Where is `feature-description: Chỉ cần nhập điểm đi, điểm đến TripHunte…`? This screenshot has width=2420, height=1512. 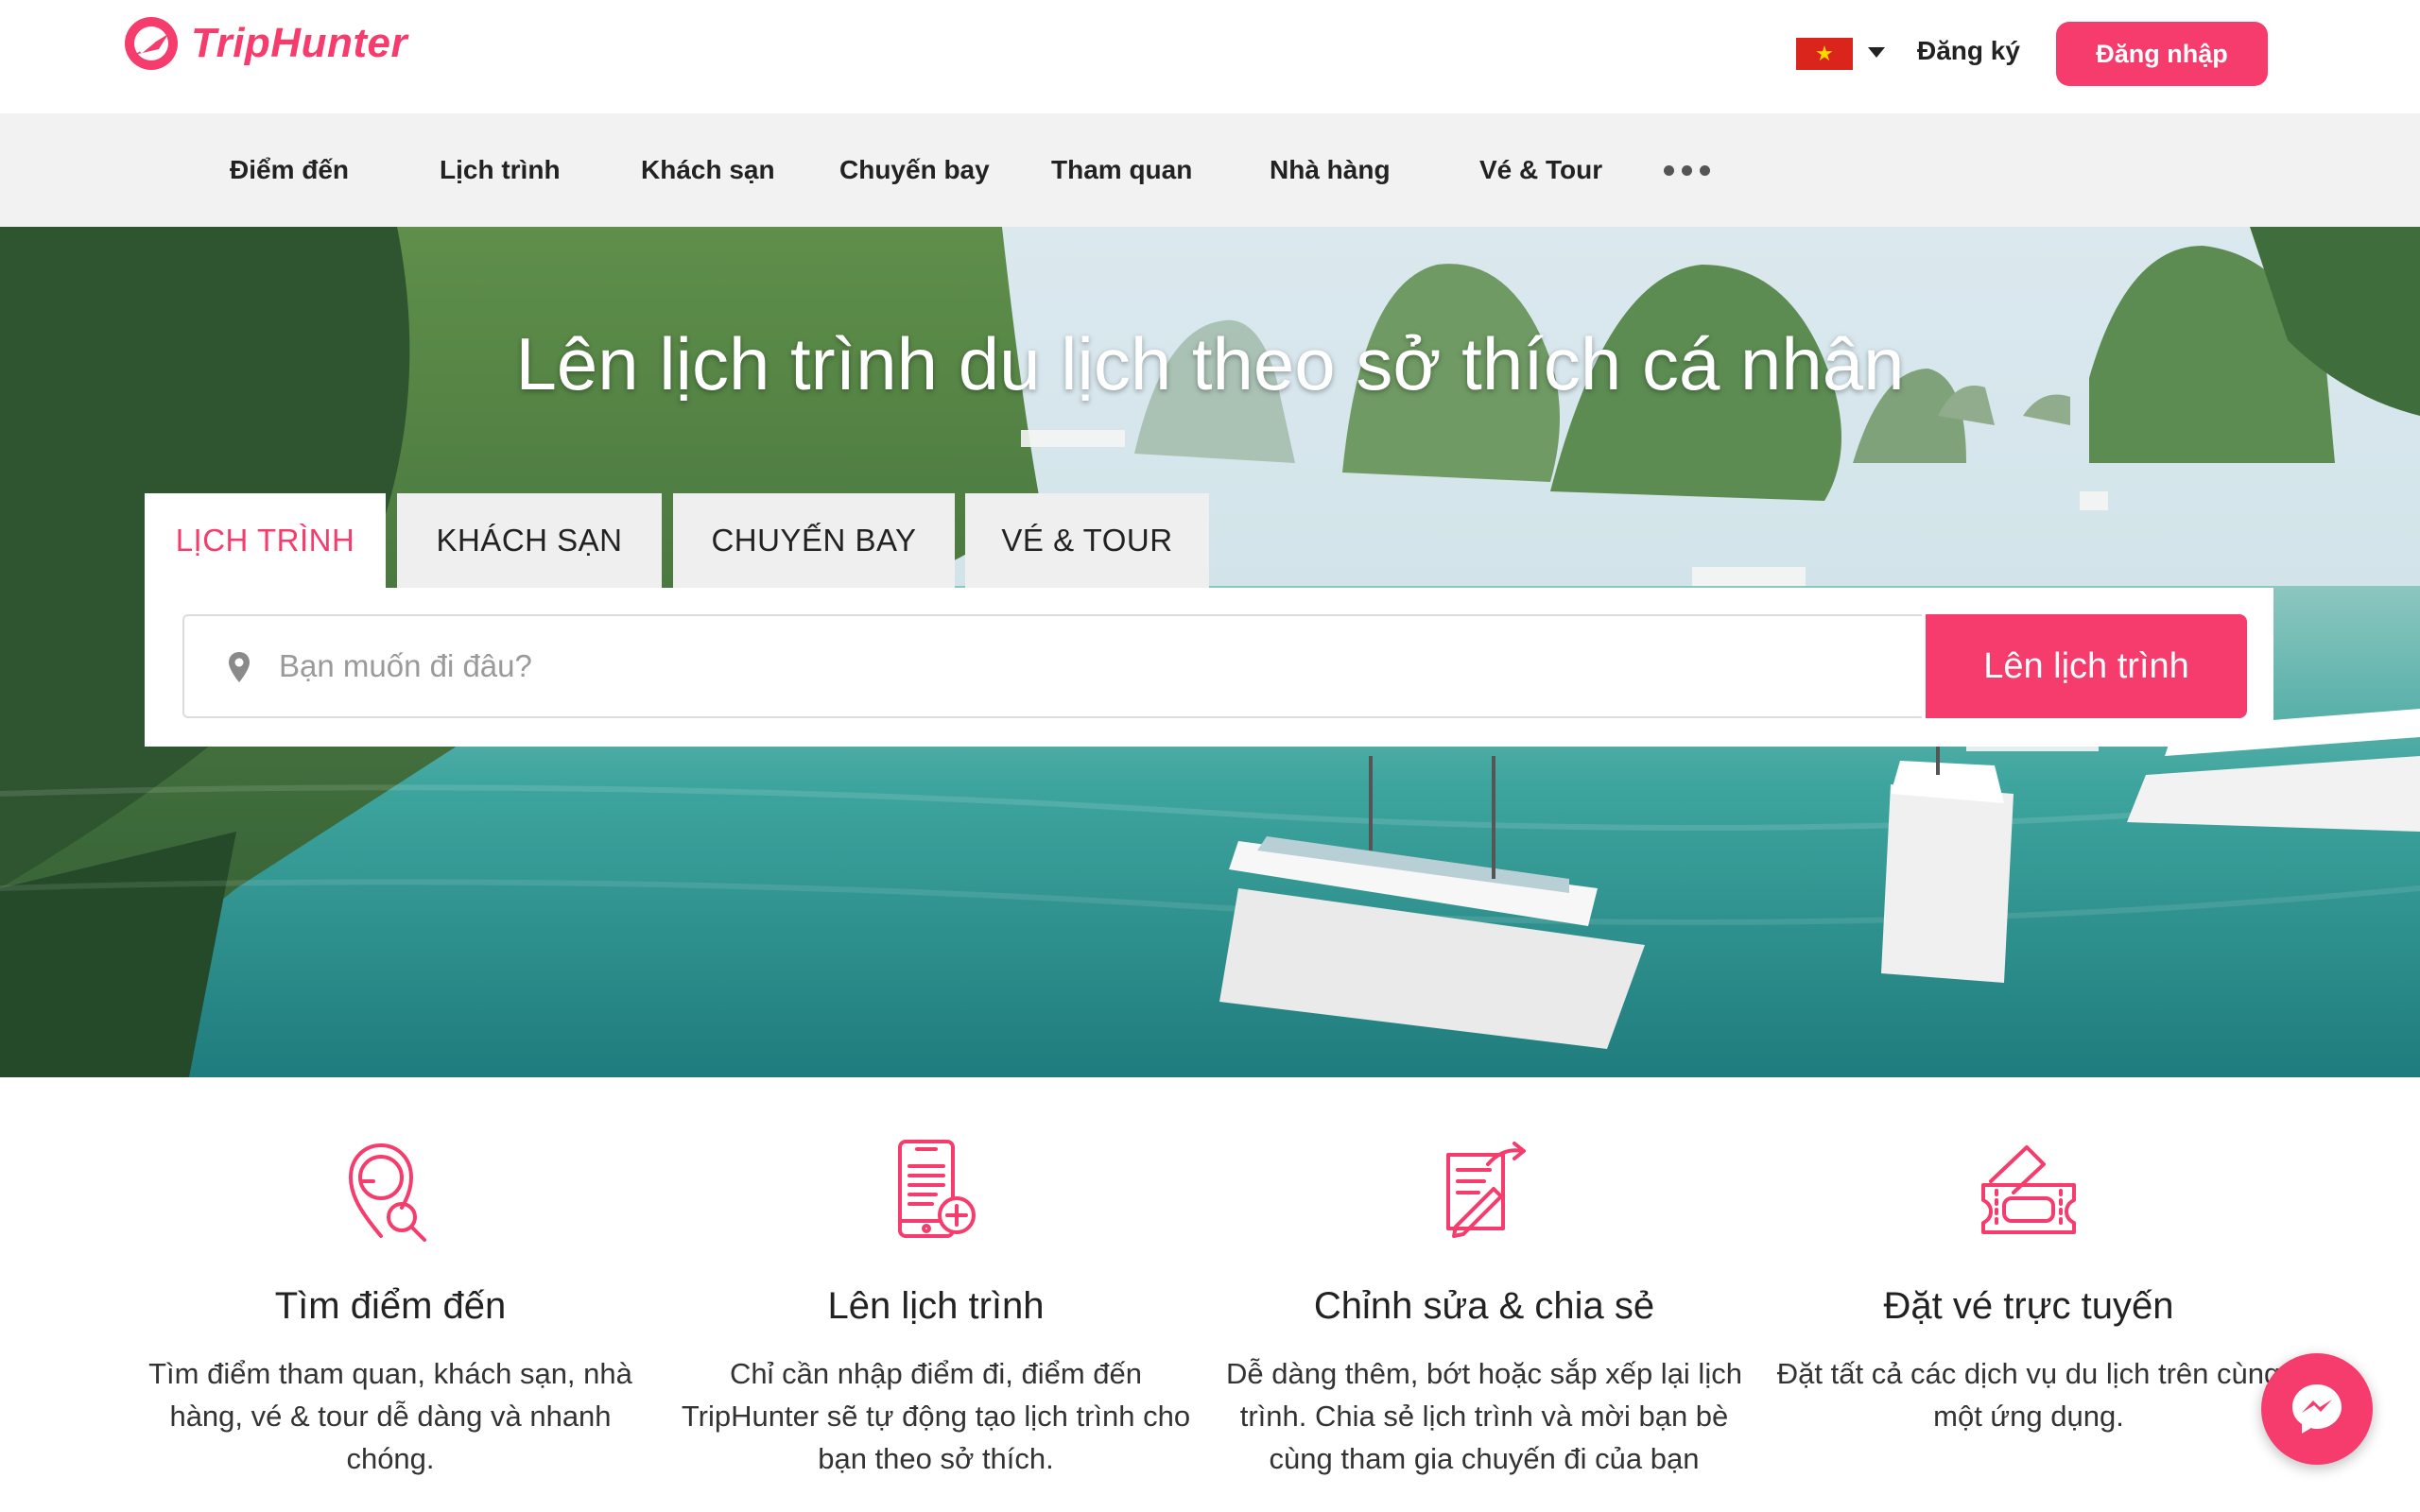
feature-description: Chỉ cần nhập điểm đi, điểm đến TripHunte… is located at coordinates (936, 1416).